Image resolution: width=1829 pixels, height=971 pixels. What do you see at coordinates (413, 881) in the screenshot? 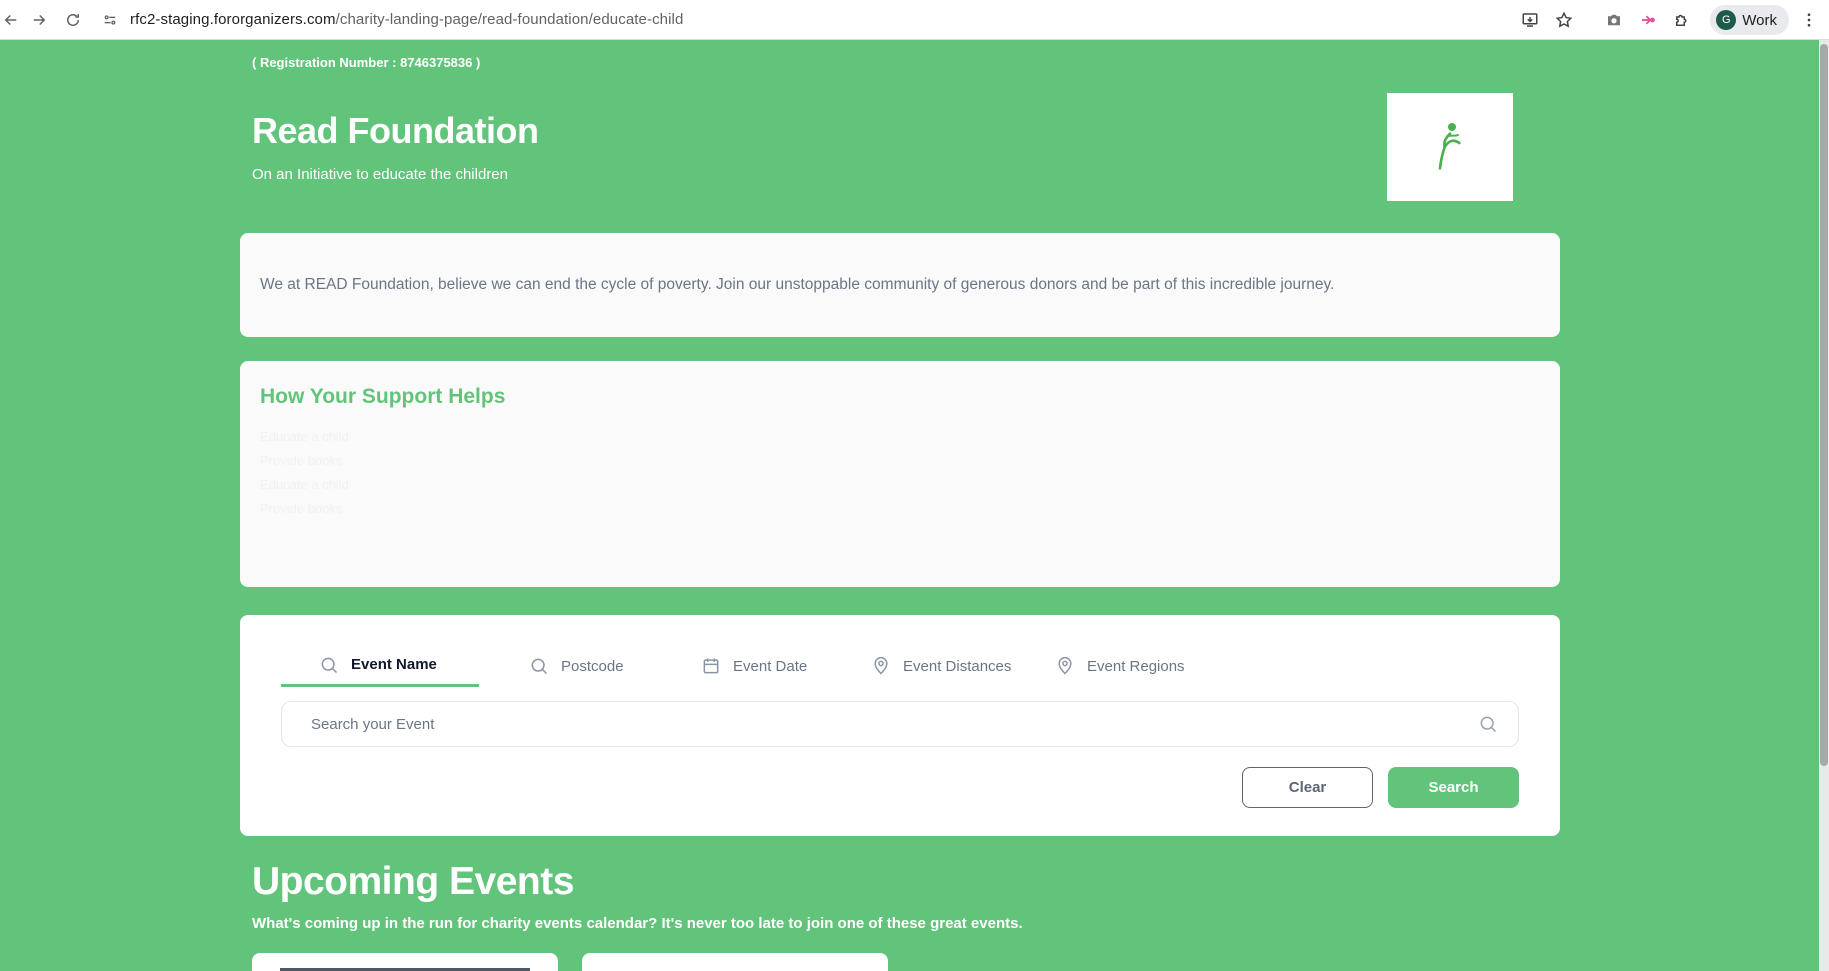
I see `upcoming-events-title: Upcoming Events` at bounding box center [413, 881].